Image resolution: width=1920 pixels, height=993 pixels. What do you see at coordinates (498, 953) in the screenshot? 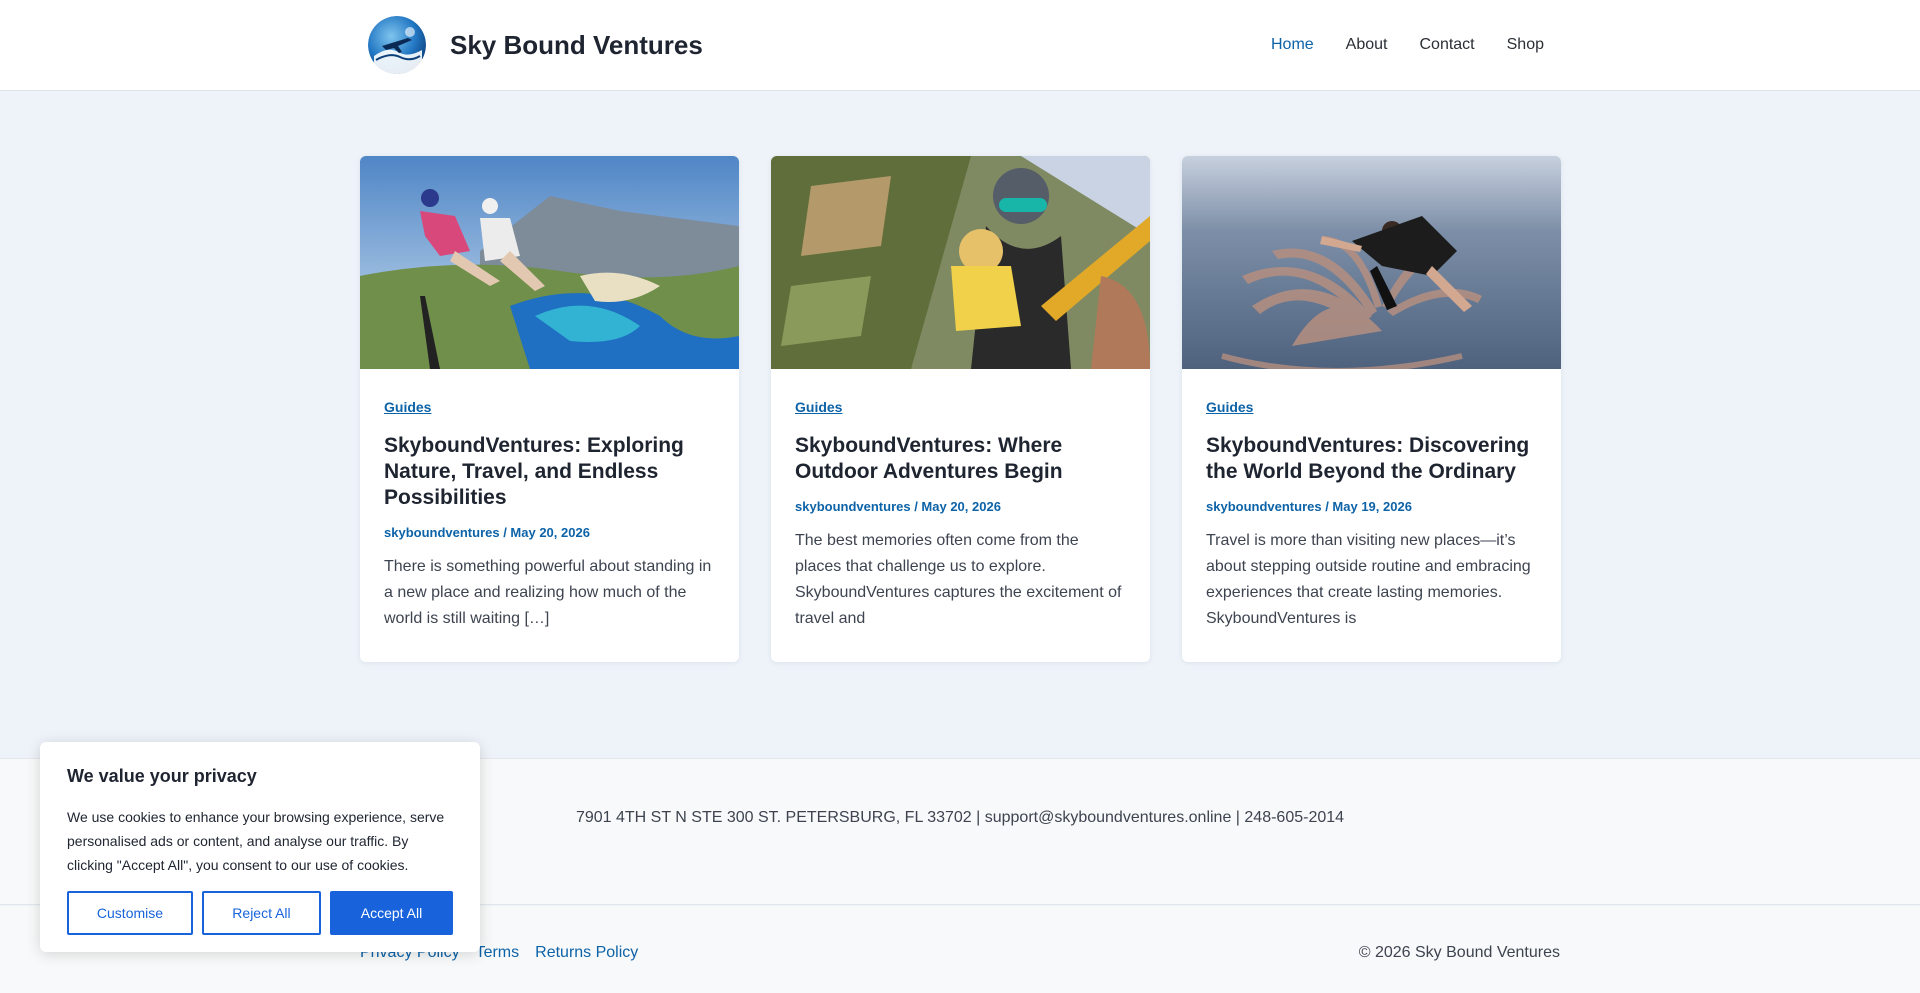
I see `footer-link-terms: Terms` at bounding box center [498, 953].